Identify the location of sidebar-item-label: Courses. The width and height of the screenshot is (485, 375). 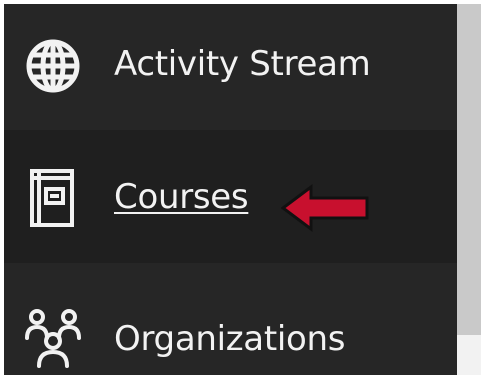
(181, 197).